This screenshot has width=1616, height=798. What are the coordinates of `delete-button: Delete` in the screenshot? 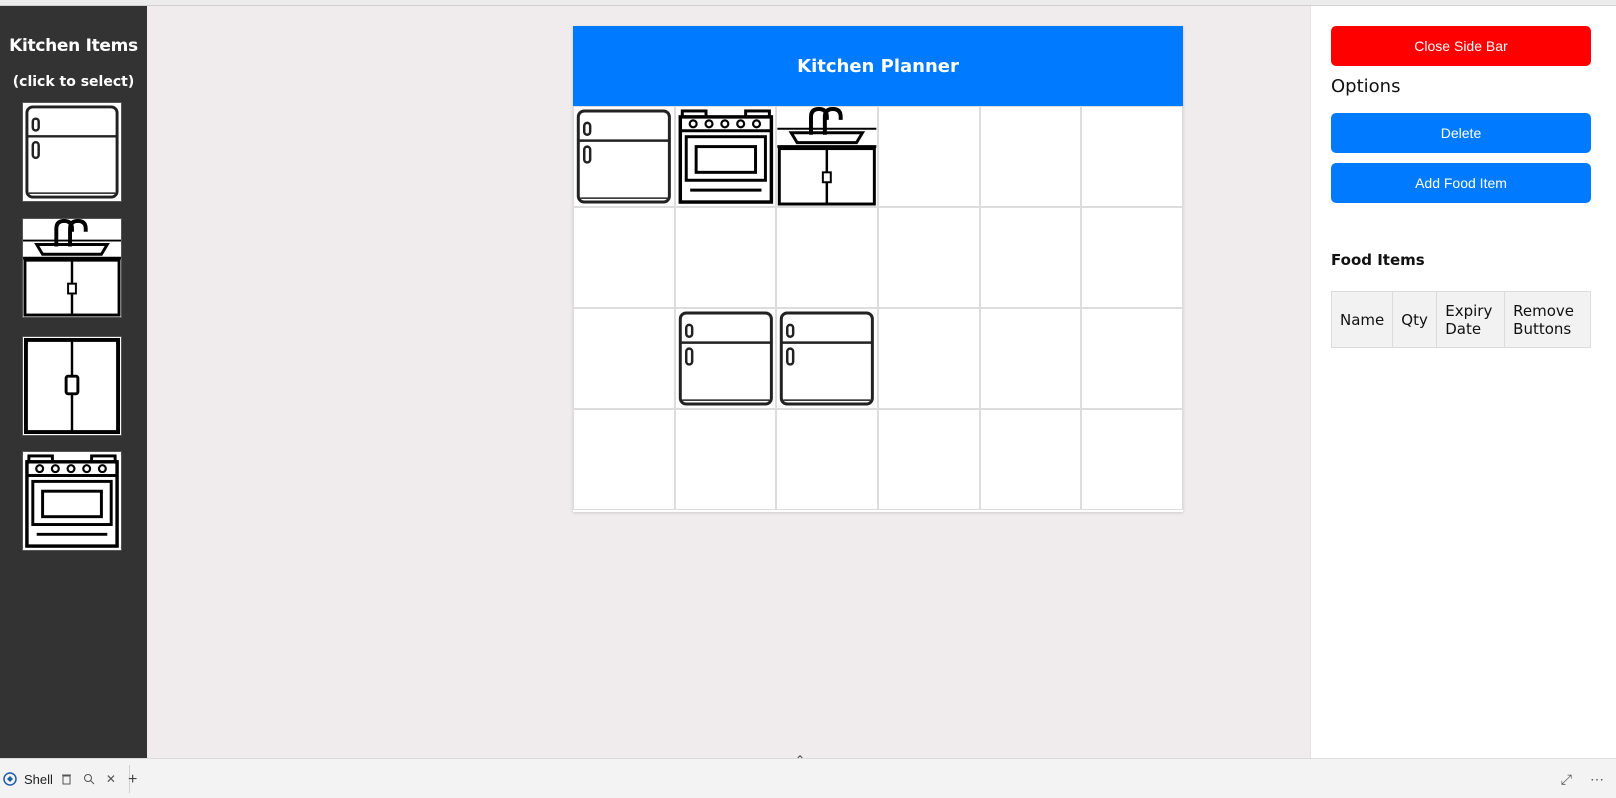 It's located at (1461, 133).